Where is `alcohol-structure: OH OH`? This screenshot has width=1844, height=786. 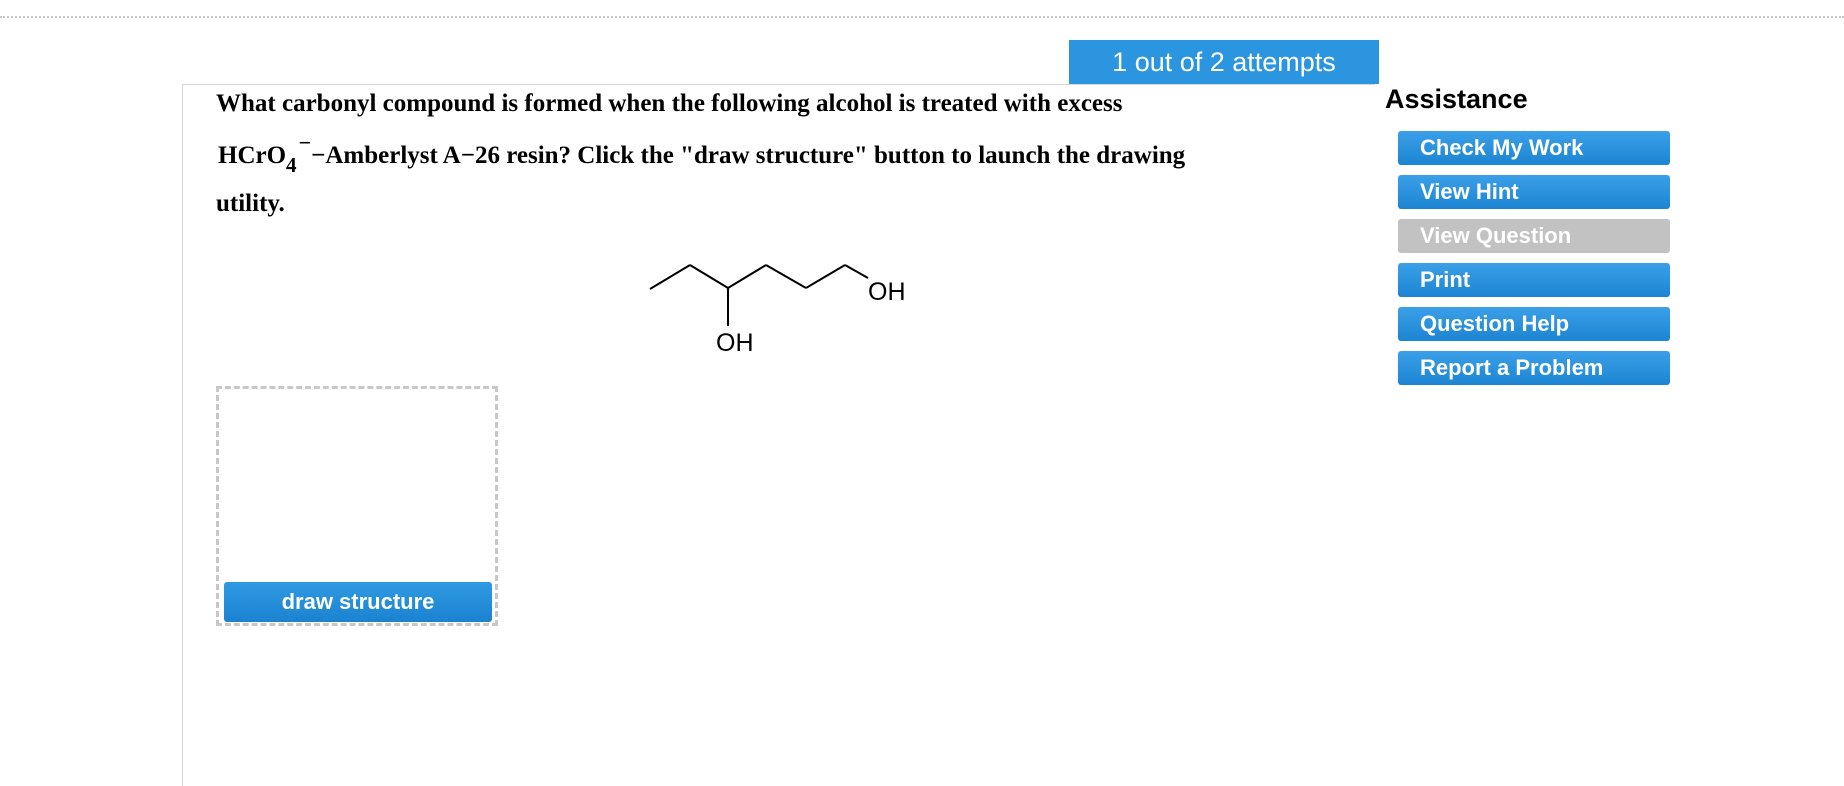
alcohol-structure: OH OH is located at coordinates (777, 310).